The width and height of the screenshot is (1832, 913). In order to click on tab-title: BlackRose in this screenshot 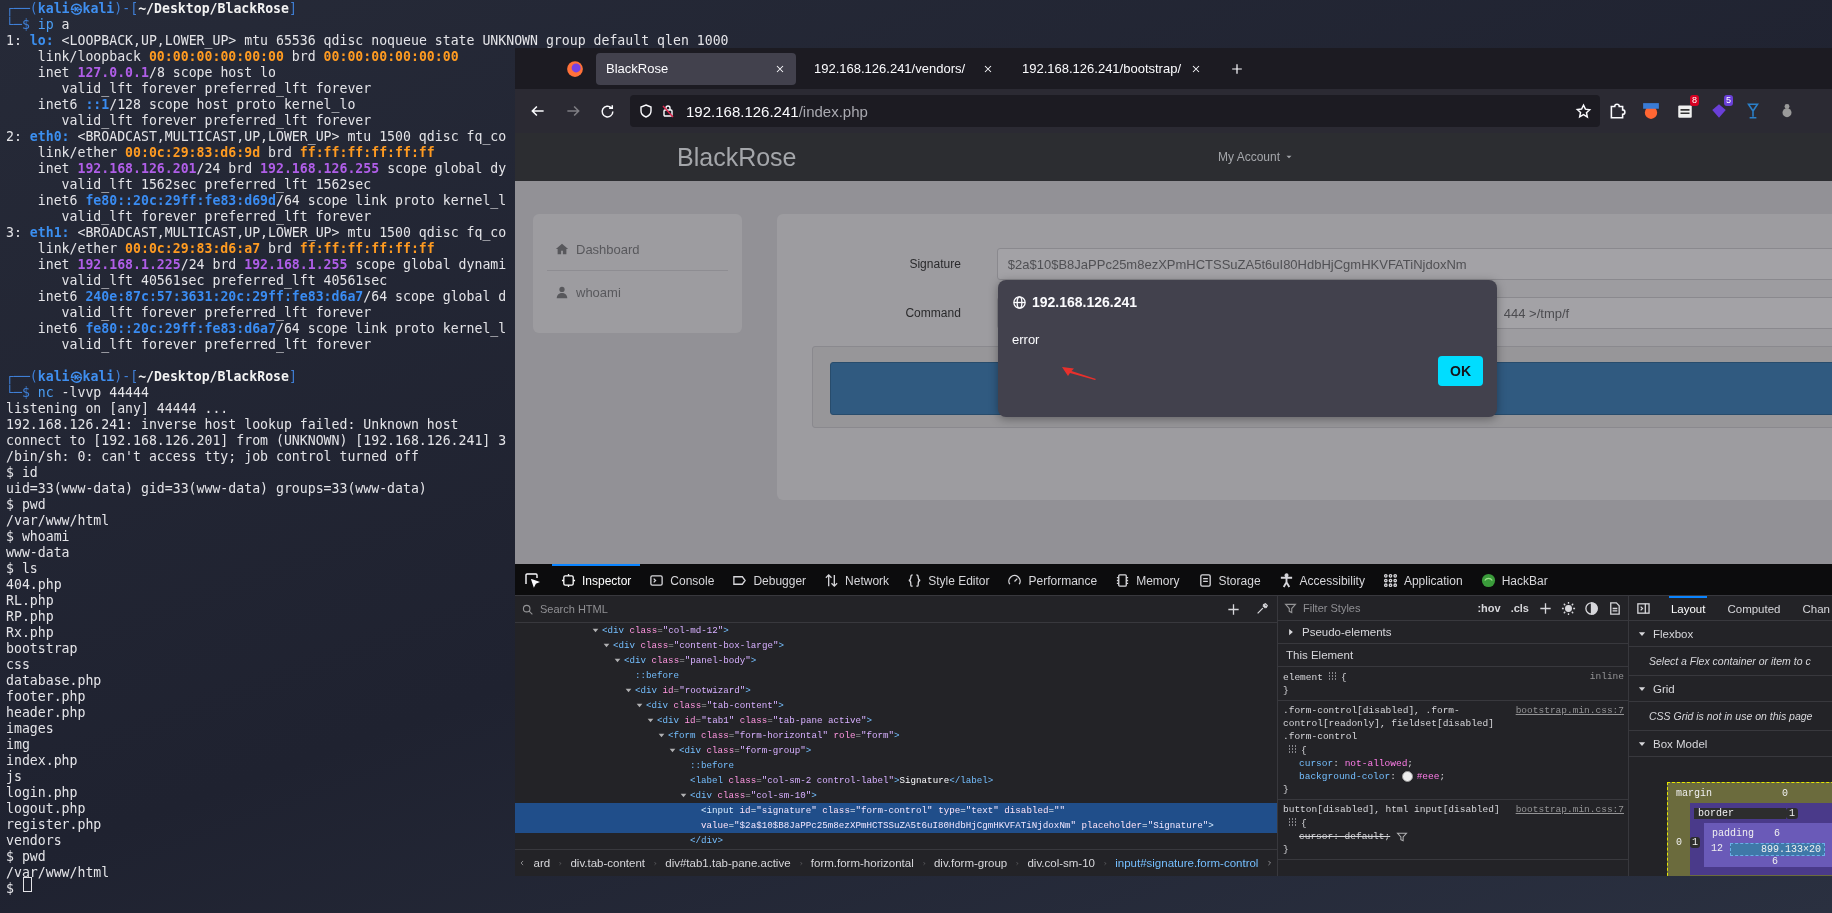, I will do `click(637, 68)`.